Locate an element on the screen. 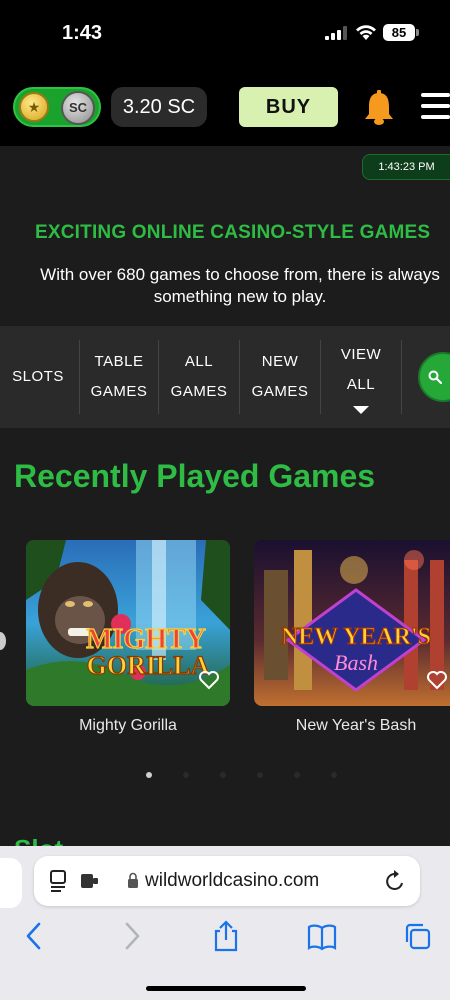 The width and height of the screenshot is (450, 1000). game-card-new-years-bash: NEW YEAR'S Bash is located at coordinates (352, 623).